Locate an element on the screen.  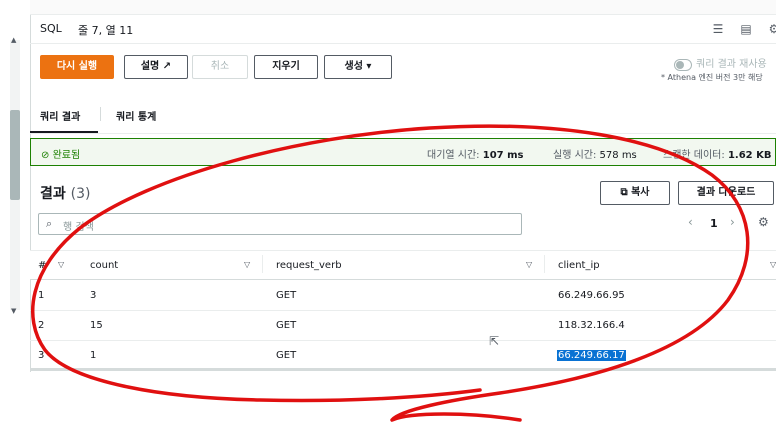
mouse-cursor-icon: ⇱ is located at coordinates (494, 341).